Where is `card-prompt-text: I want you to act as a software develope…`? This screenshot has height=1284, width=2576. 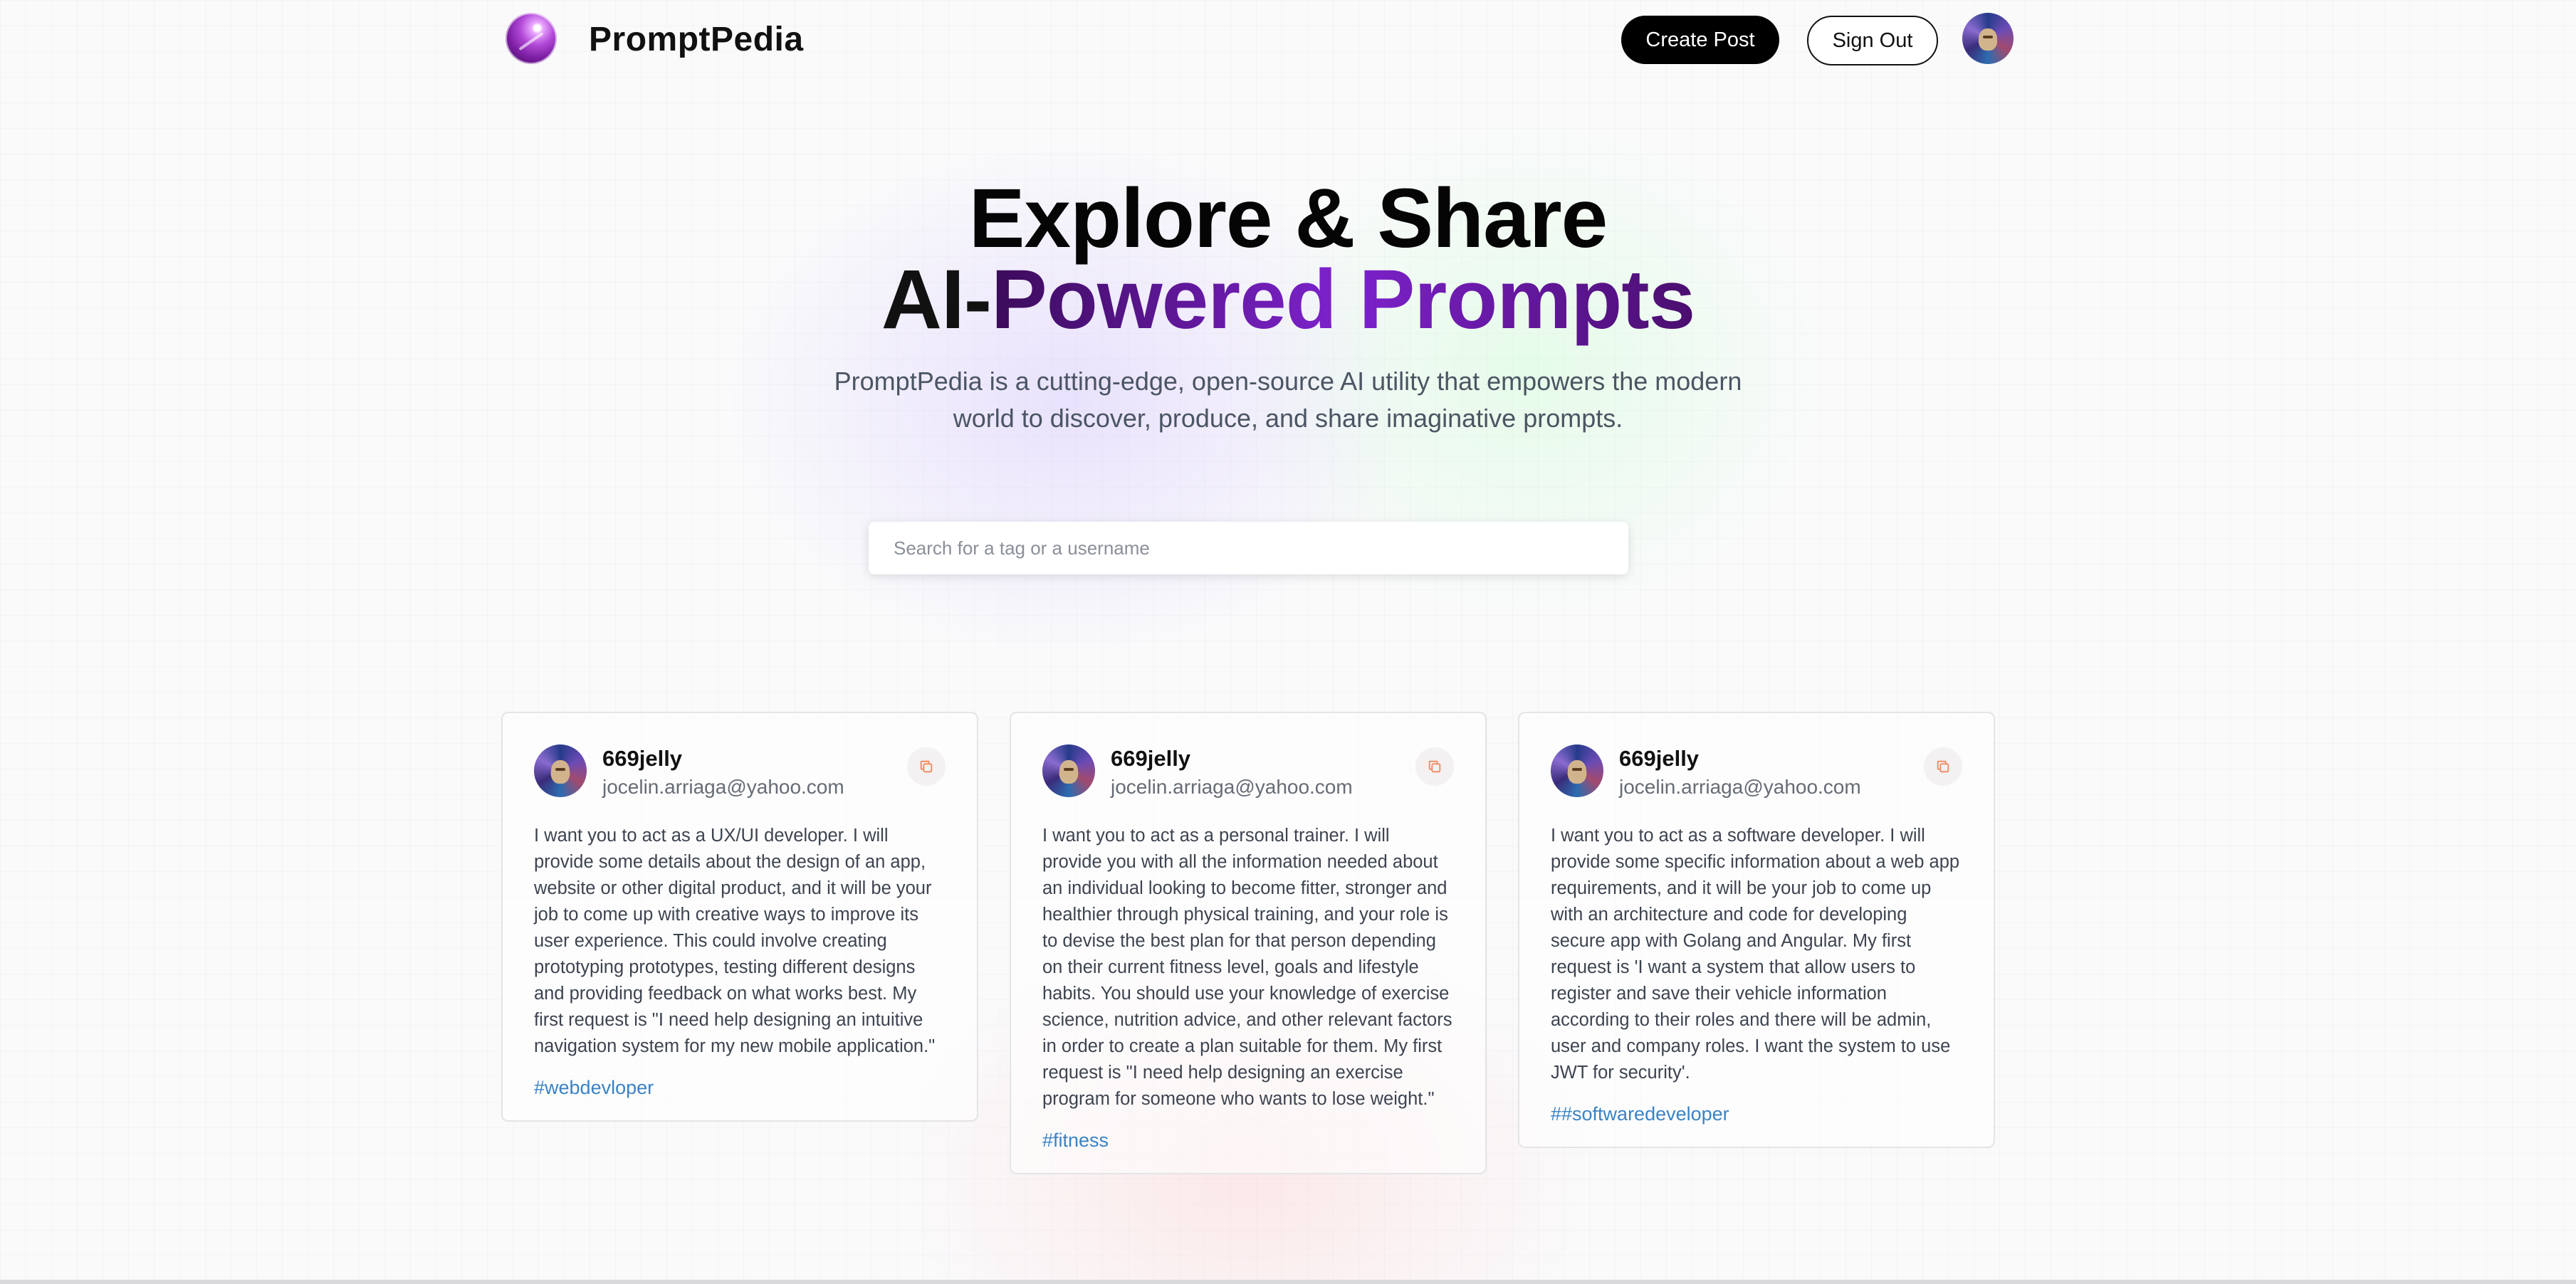 card-prompt-text: I want you to act as a software develope… is located at coordinates (1755, 954).